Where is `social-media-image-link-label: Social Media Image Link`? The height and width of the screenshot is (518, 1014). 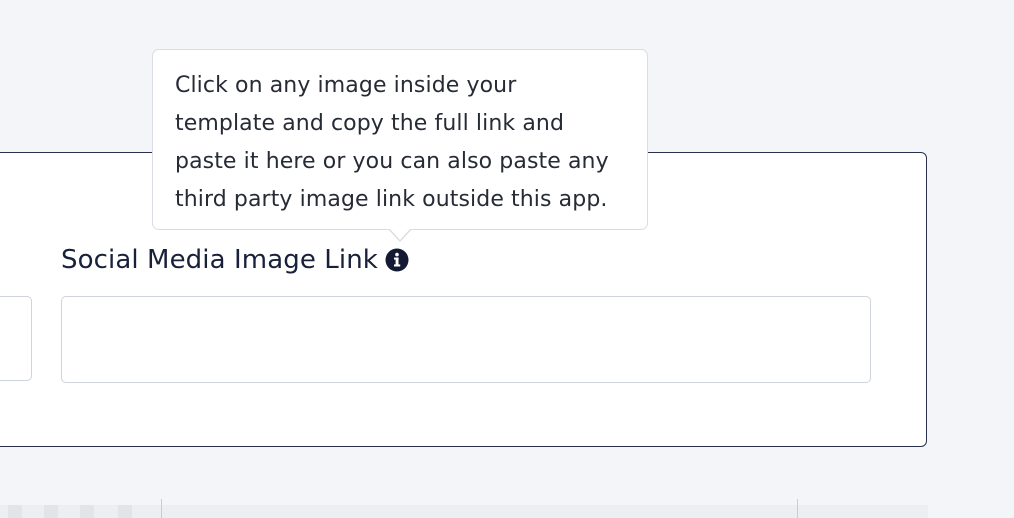
social-media-image-link-label: Social Media Image Link is located at coordinates (235, 260).